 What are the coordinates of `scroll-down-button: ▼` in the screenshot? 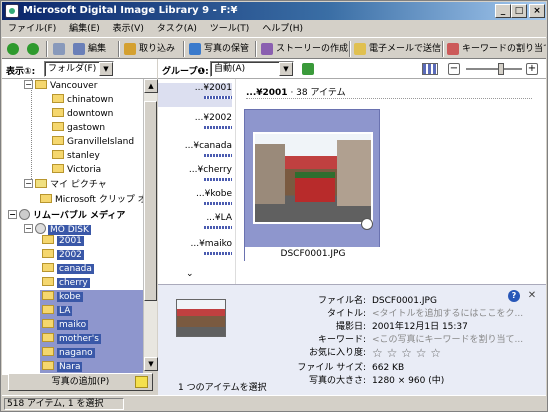 It's located at (151, 364).